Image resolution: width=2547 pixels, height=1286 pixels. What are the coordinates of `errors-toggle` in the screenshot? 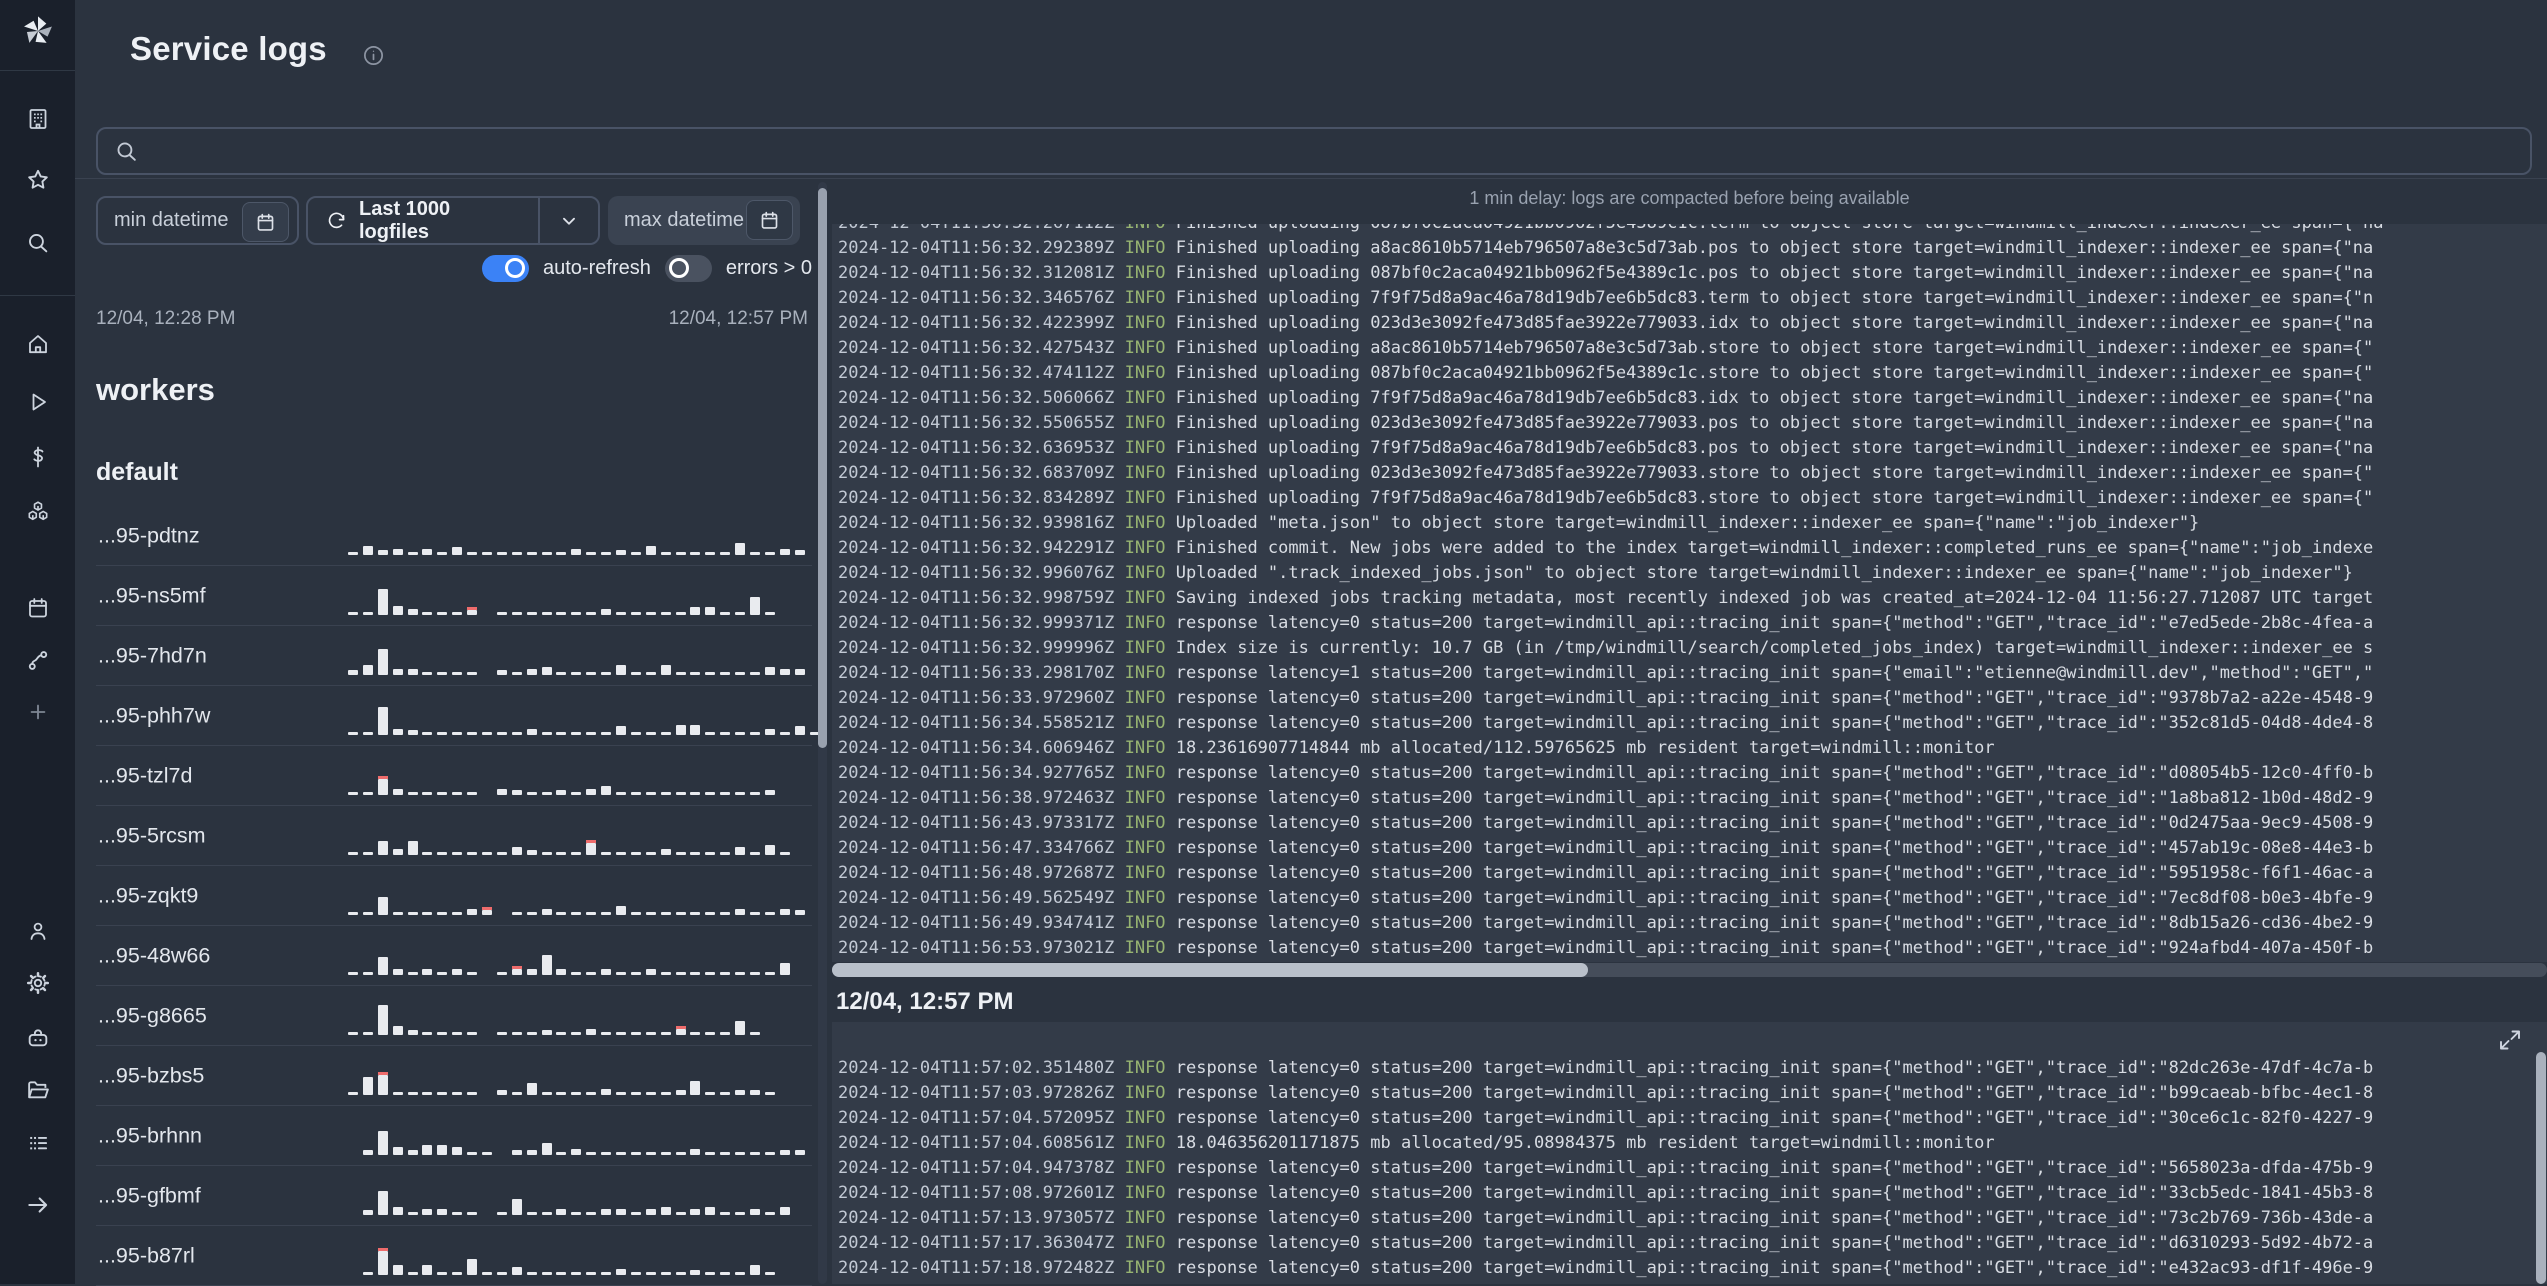 It's located at (688, 268).